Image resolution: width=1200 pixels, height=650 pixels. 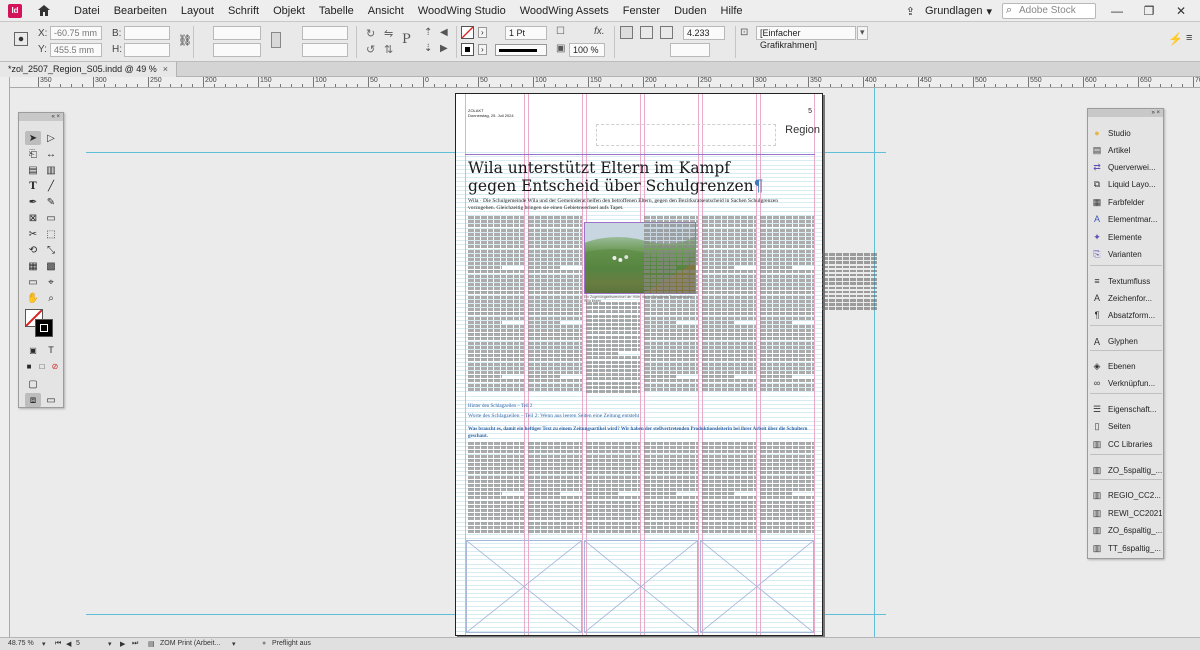 I want to click on reference-point-icon, so click(x=21, y=39).